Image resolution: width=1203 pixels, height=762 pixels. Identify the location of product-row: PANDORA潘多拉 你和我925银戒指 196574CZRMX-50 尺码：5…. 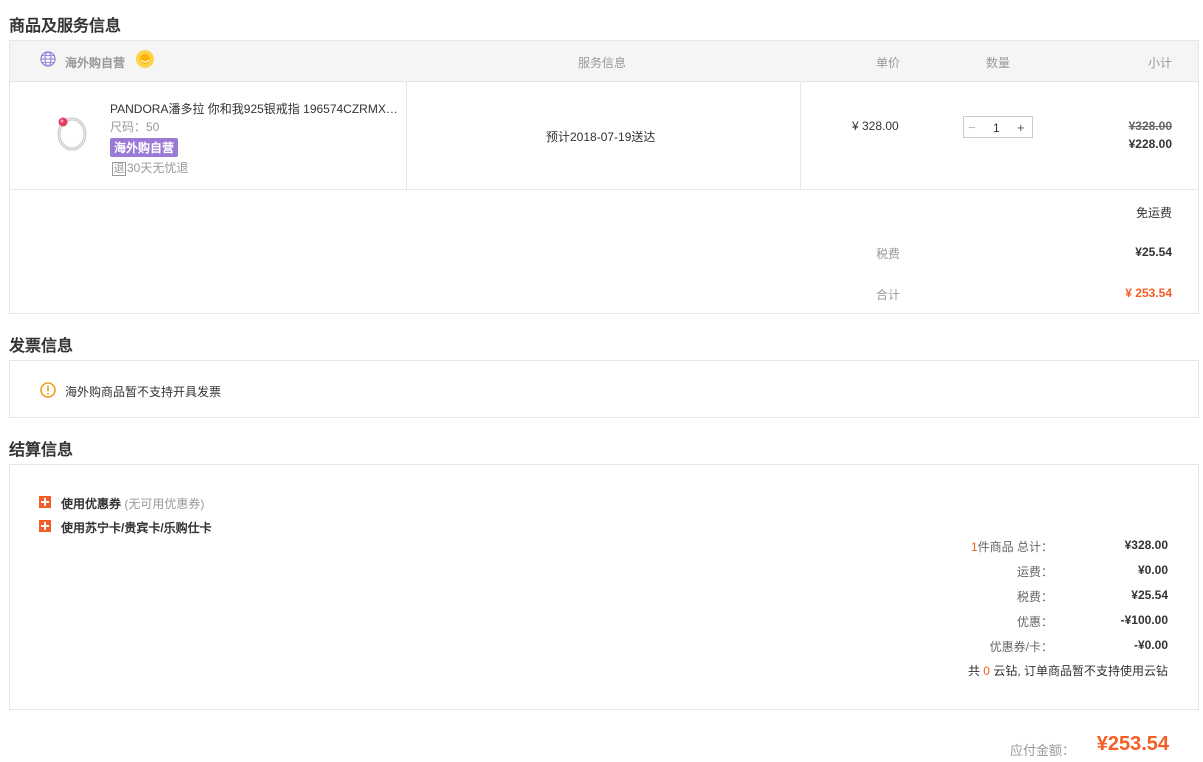
(604, 136).